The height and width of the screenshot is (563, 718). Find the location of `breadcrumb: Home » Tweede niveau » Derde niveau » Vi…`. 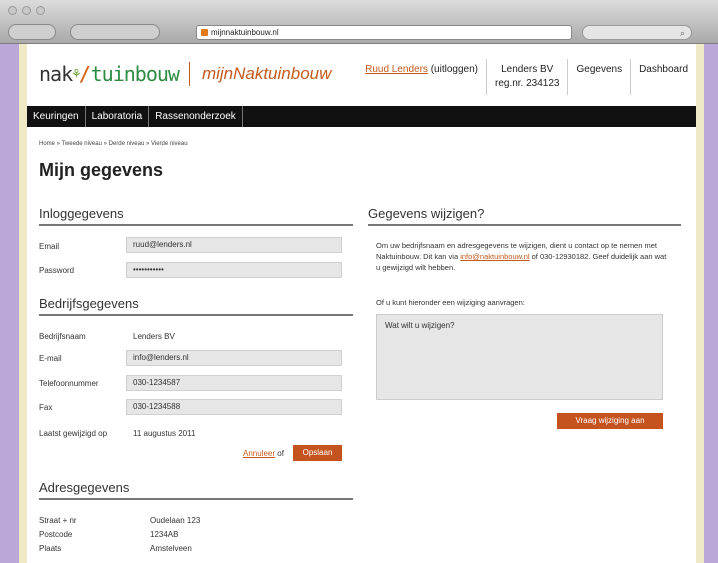

breadcrumb: Home » Tweede niveau » Derde niveau » Vi… is located at coordinates (113, 144).